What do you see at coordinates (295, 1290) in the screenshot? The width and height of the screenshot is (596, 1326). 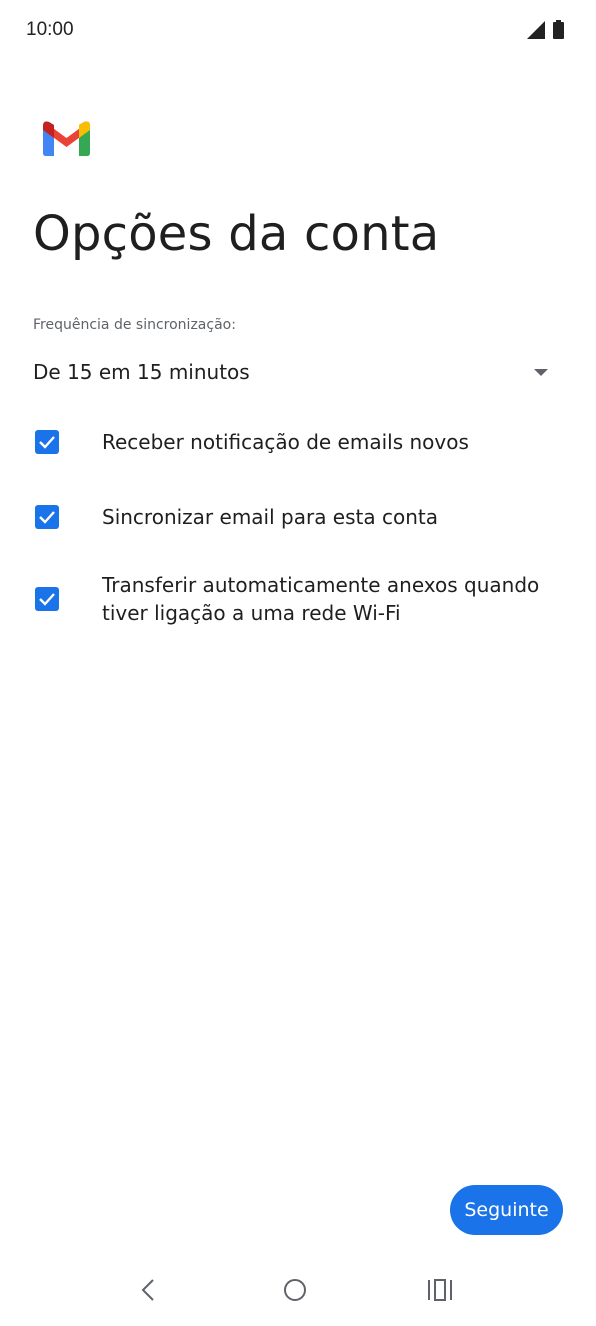 I see `home-icon` at bounding box center [295, 1290].